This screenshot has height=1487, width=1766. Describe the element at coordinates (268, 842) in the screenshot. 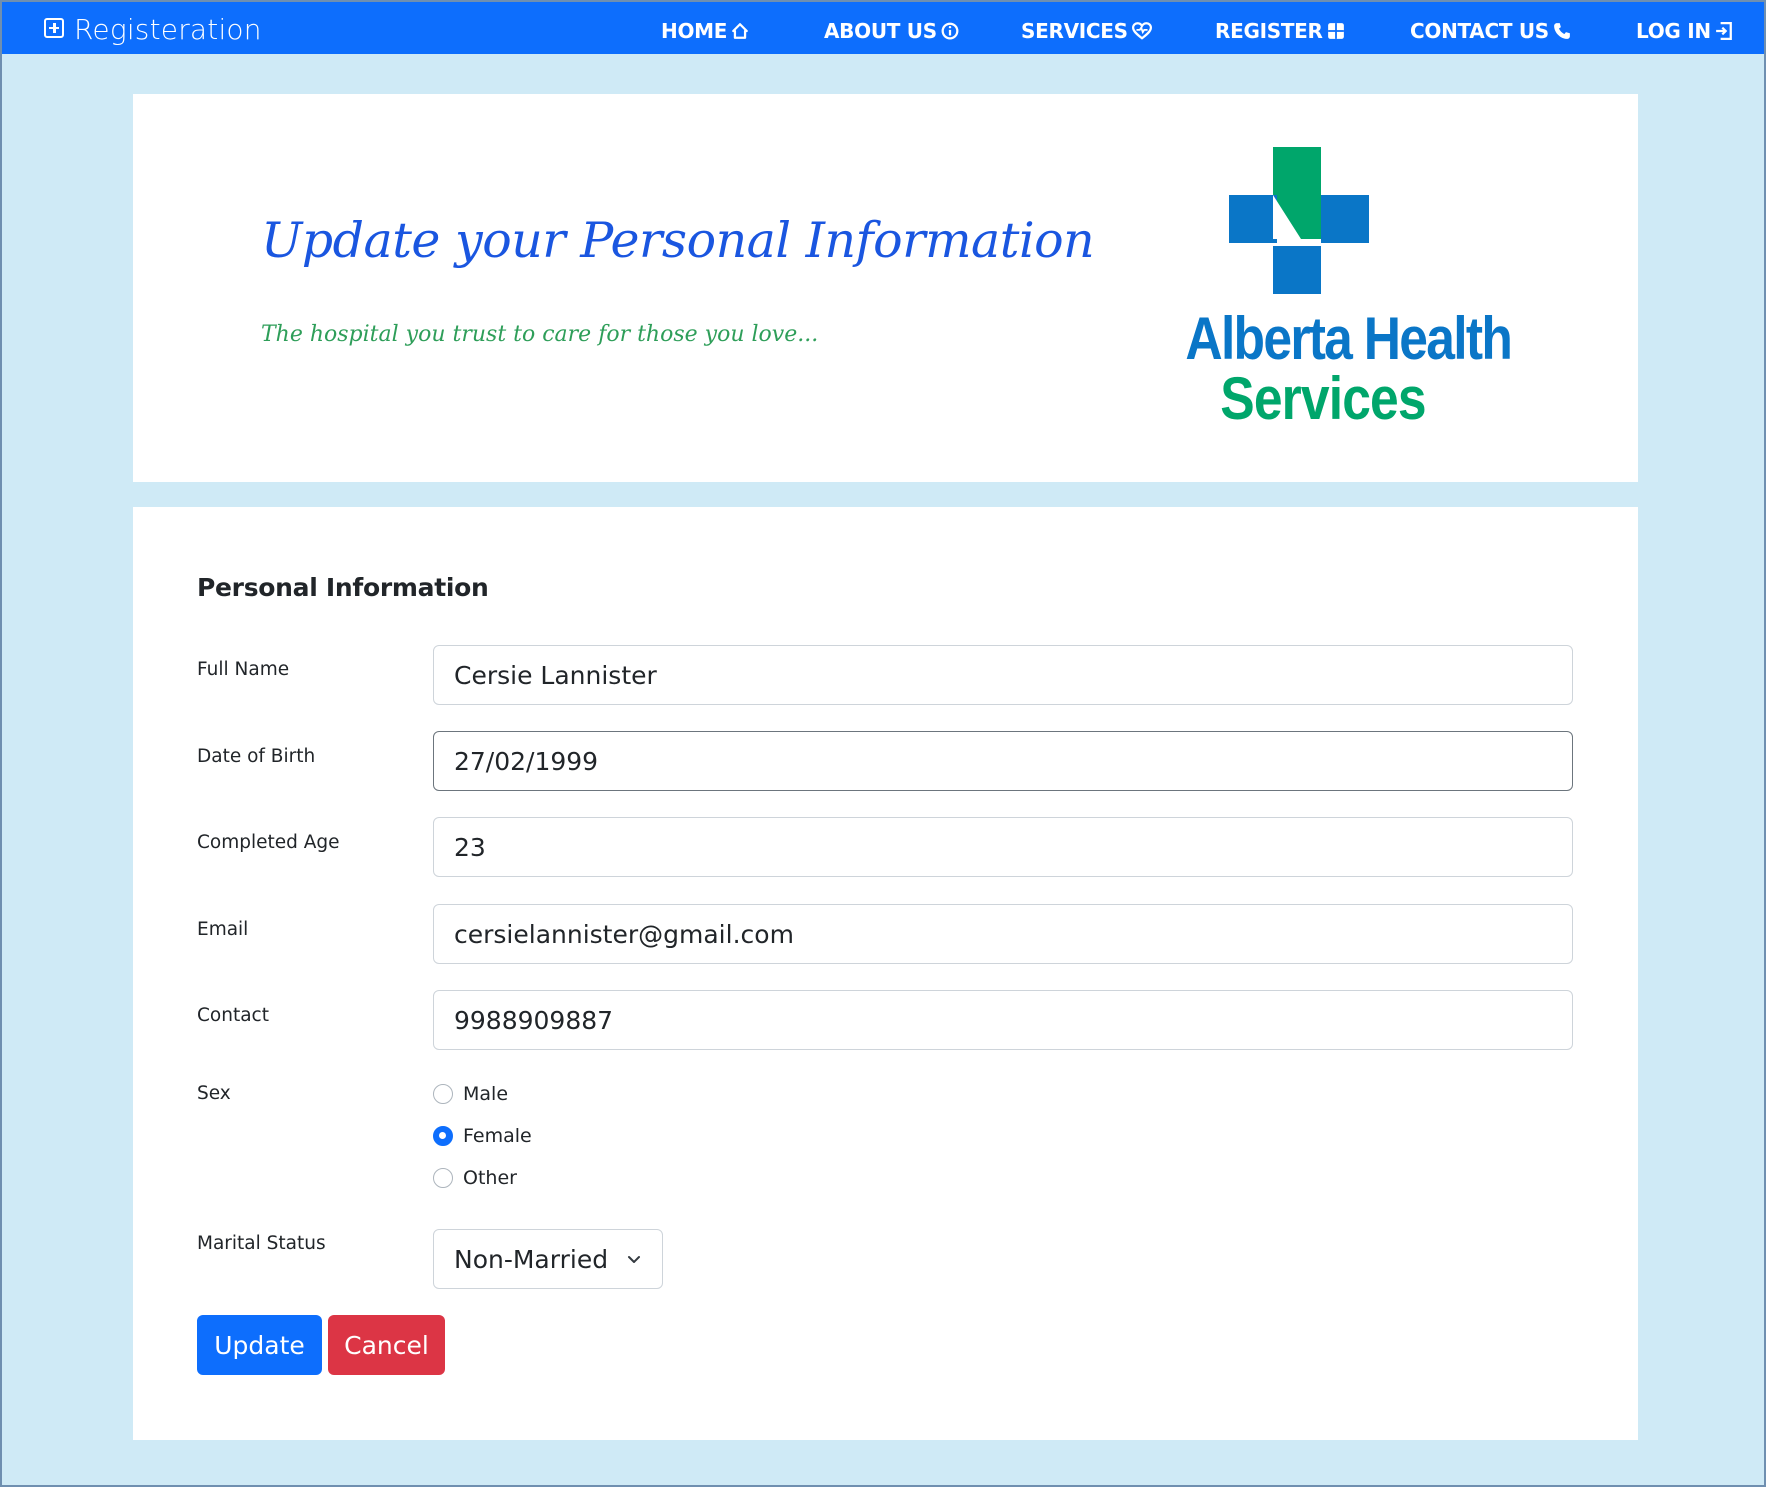

I see `age-label: Completed Age` at that location.